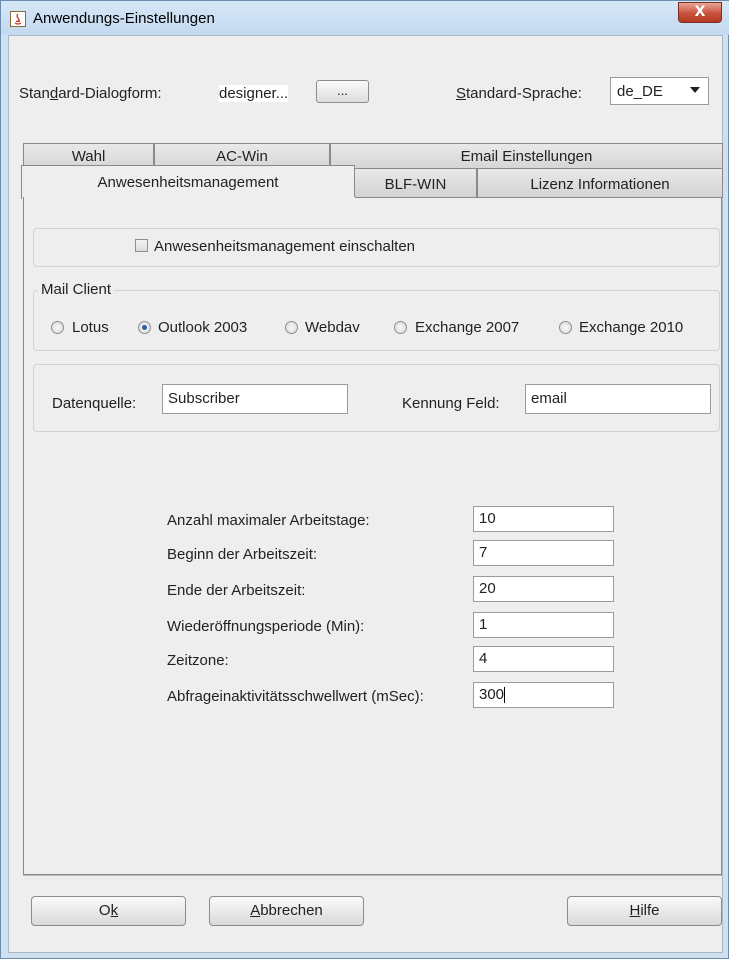 This screenshot has height=959, width=729. What do you see at coordinates (18, 19) in the screenshot?
I see `java-app-icon` at bounding box center [18, 19].